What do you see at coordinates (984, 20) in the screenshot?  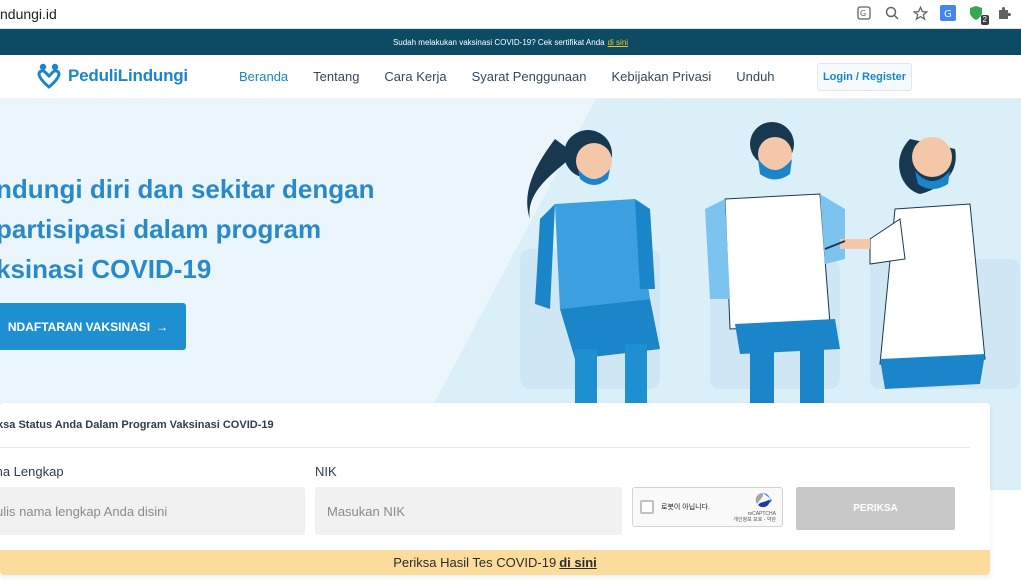 I see `extension-badge: 2` at bounding box center [984, 20].